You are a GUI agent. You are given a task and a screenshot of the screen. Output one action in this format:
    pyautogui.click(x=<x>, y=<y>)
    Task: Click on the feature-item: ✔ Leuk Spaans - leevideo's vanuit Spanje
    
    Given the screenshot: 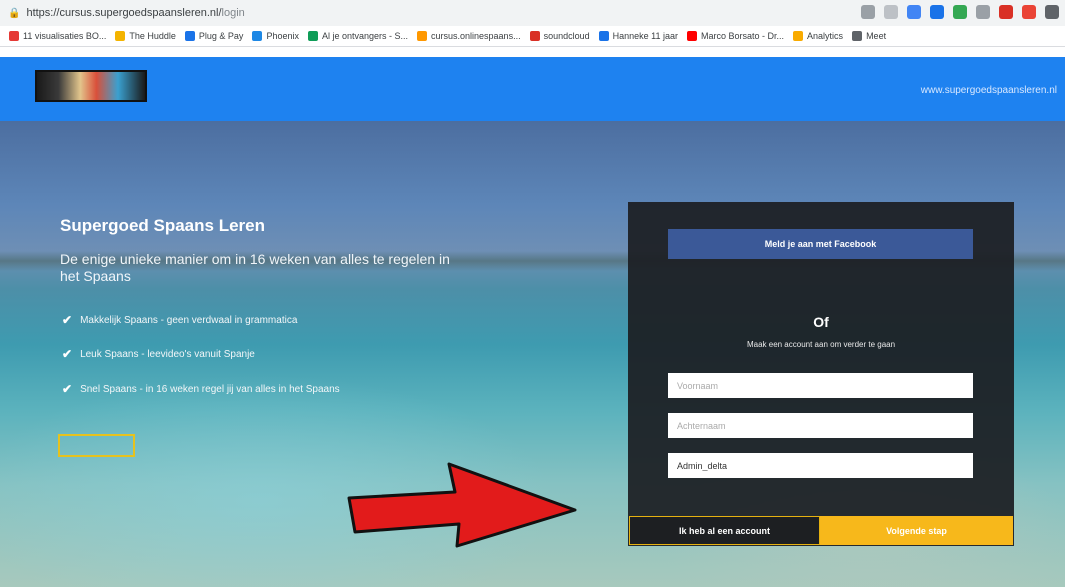 What is the action you would take?
    pyautogui.click(x=158, y=354)
    